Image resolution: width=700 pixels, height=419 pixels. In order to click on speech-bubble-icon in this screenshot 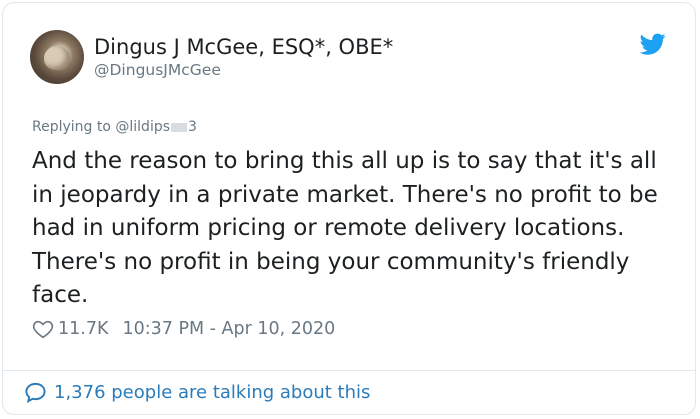, I will do `click(35, 392)`.